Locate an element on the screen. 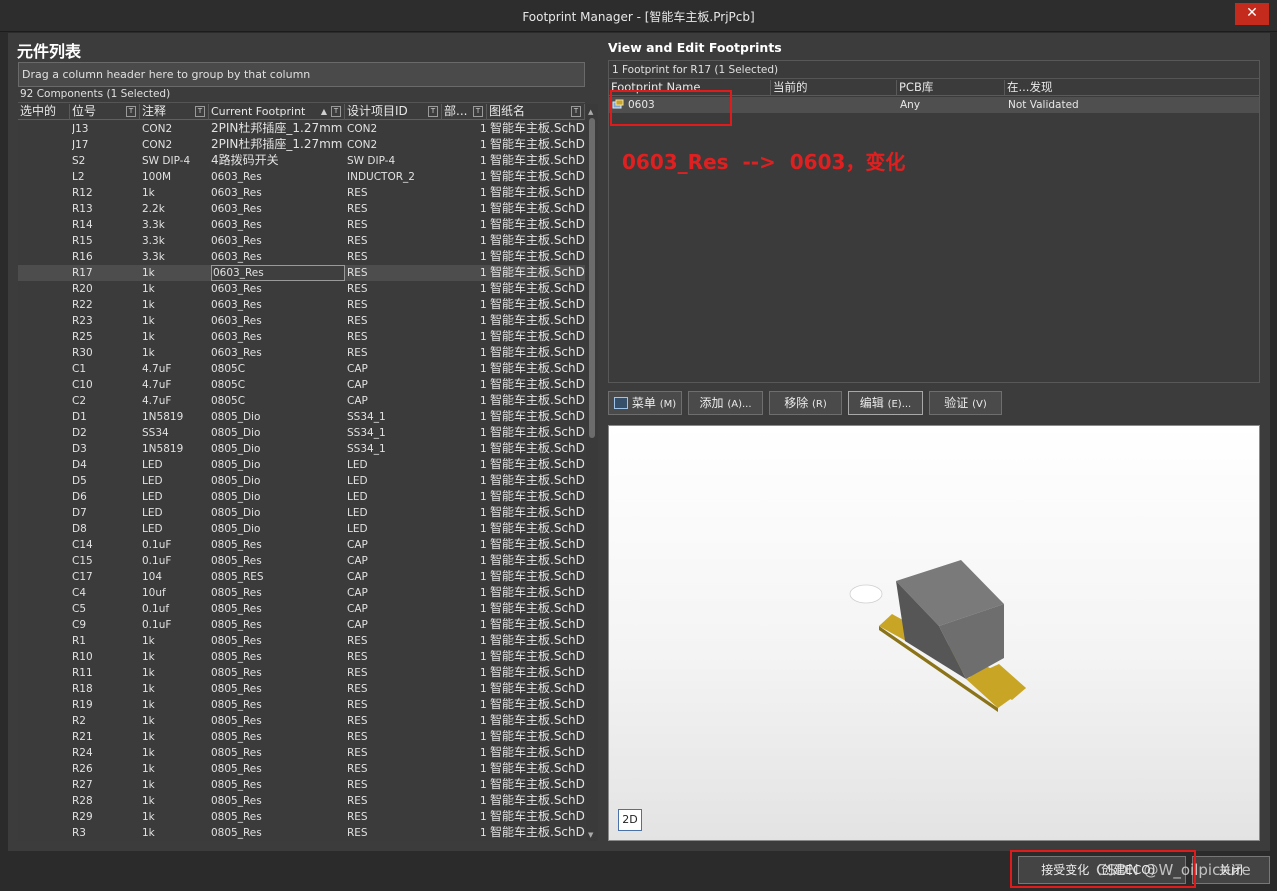 This screenshot has height=891, width=1277. table-row: C1 4.7uF 0805C CAP 1 智能车主板.SchD is located at coordinates (301, 369).